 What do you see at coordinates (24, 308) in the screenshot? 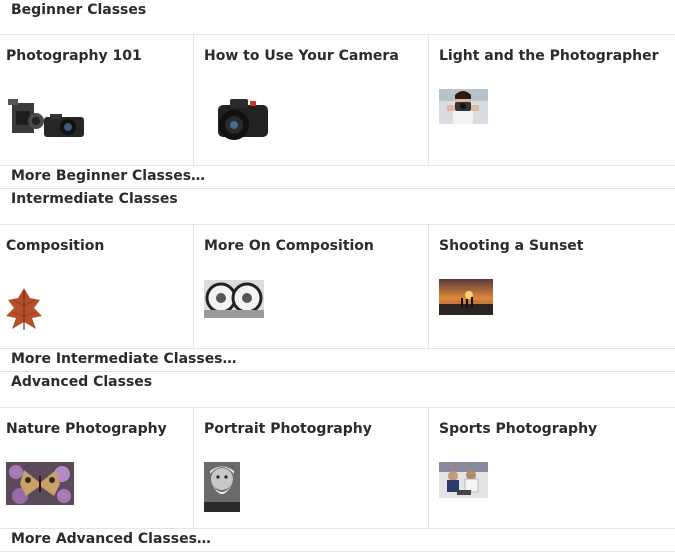
I see `autumn-leaf-image` at bounding box center [24, 308].